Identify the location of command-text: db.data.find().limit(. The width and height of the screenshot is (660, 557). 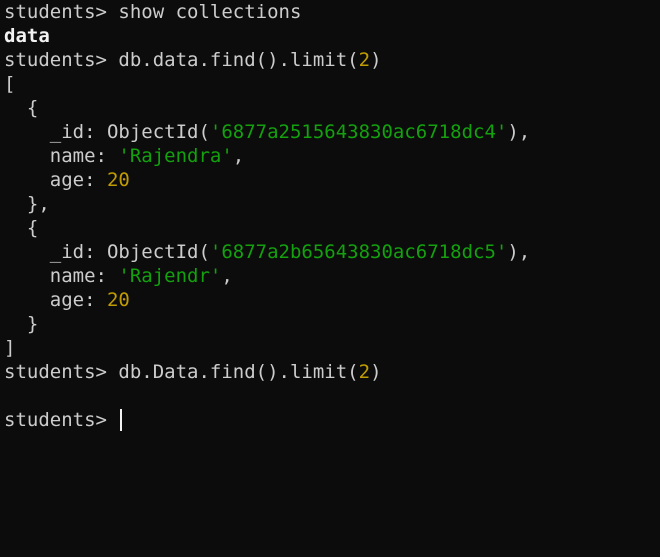
(238, 60).